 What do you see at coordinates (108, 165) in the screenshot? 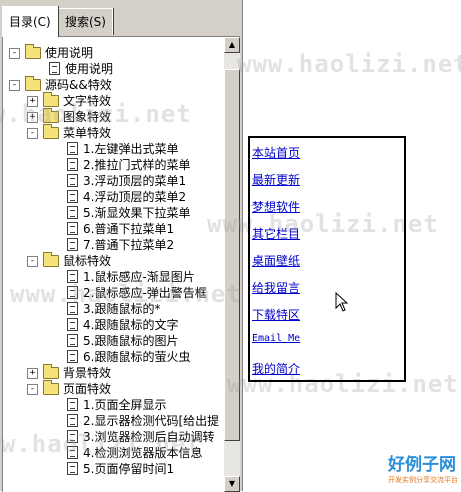
I see `tree-item: 2.推拉门式样的菜单` at bounding box center [108, 165].